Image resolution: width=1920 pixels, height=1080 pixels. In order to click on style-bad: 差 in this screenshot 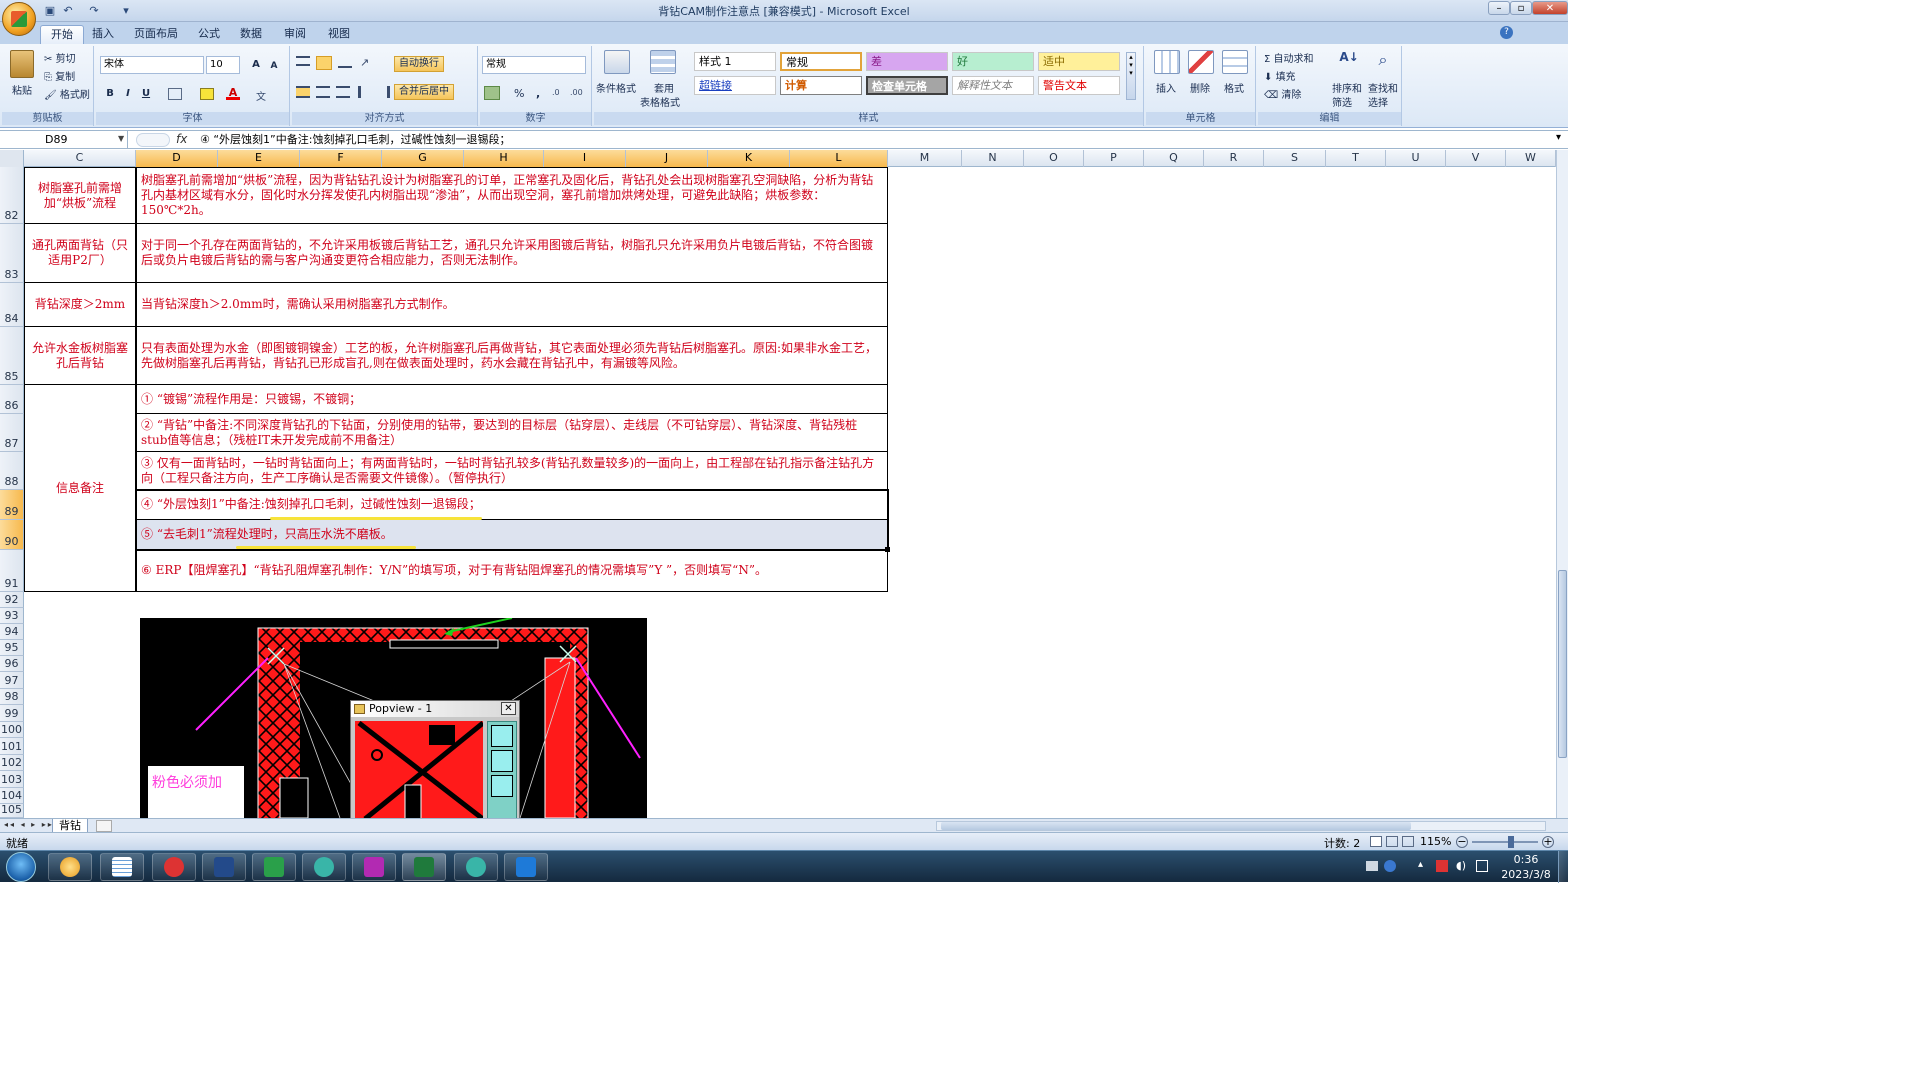, I will do `click(907, 61)`.